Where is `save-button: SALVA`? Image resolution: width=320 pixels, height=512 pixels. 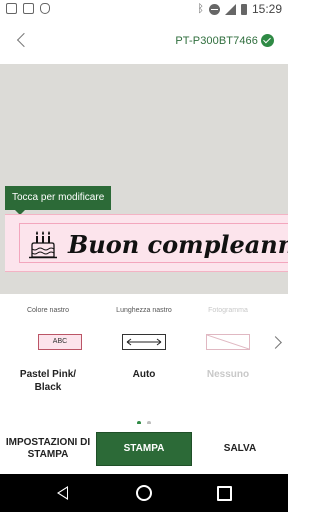
save-button: SALVA is located at coordinates (240, 449).